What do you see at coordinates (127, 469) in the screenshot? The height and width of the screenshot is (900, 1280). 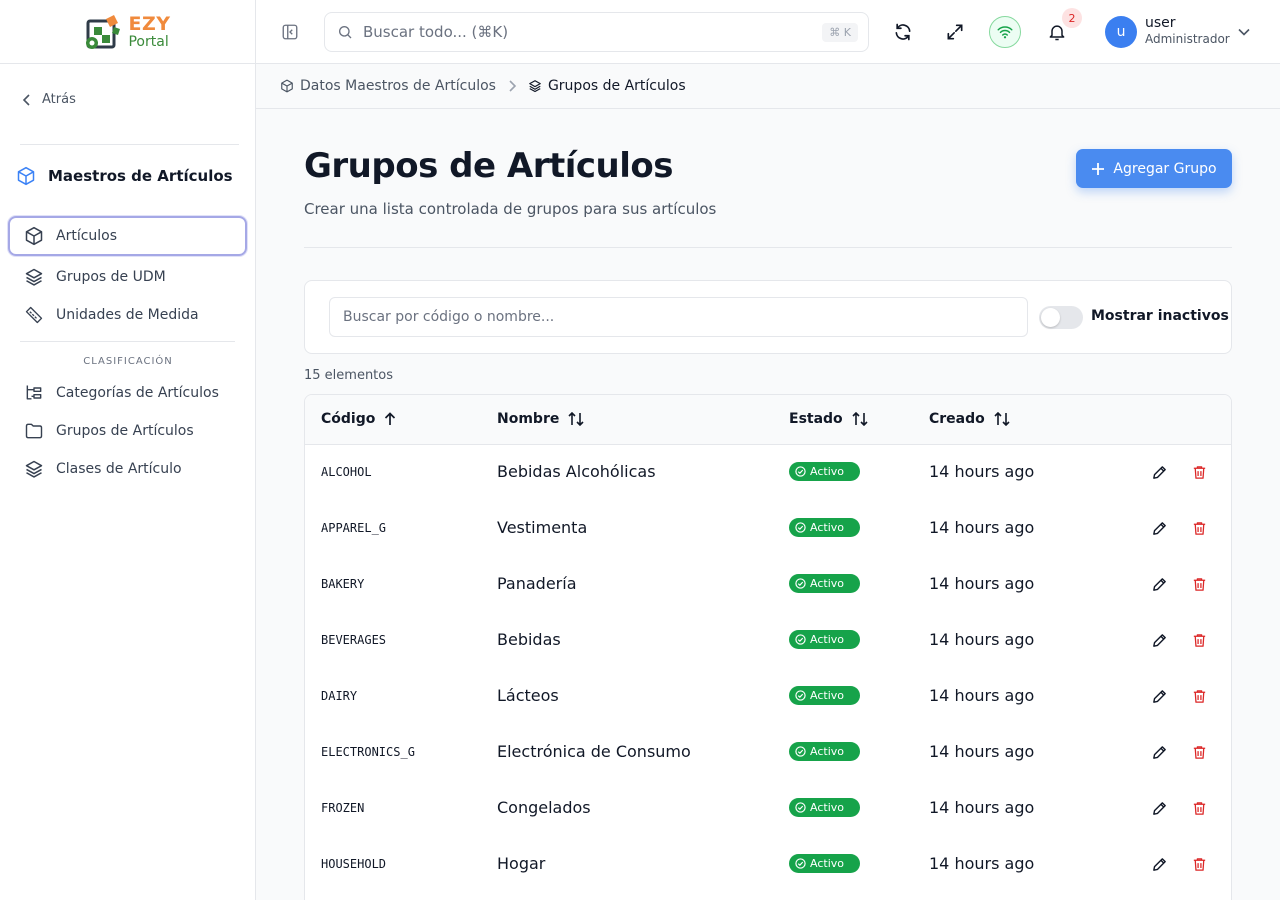 I see `sidebar-item-clases: Clases de Artículo` at bounding box center [127, 469].